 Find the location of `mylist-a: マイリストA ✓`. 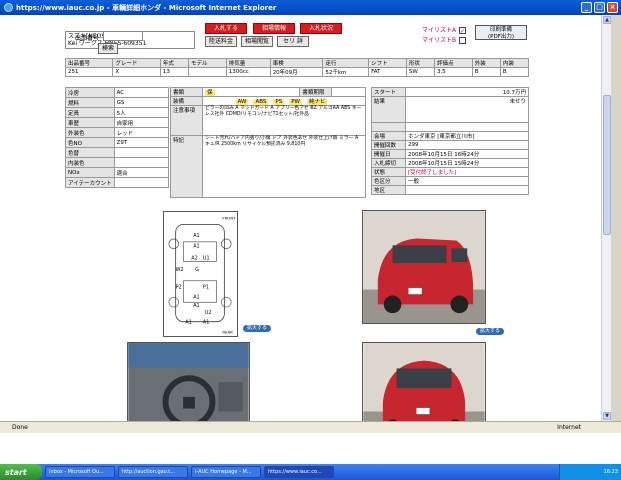

mylist-a: マイリストA ✓ is located at coordinates (444, 30).